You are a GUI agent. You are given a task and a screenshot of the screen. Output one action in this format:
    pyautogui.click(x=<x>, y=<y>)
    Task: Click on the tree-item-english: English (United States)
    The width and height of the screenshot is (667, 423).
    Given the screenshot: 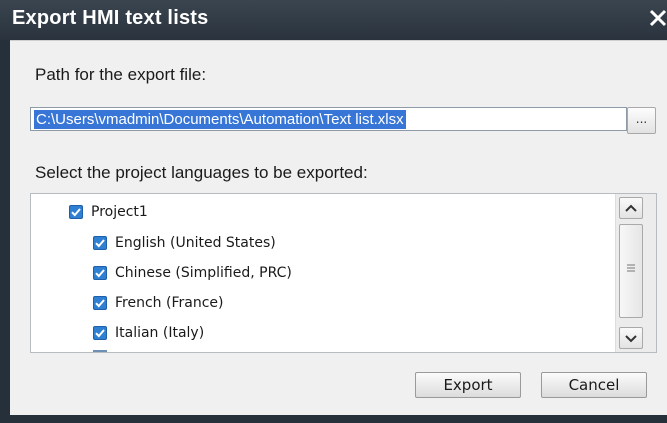 What is the action you would take?
    pyautogui.click(x=184, y=242)
    